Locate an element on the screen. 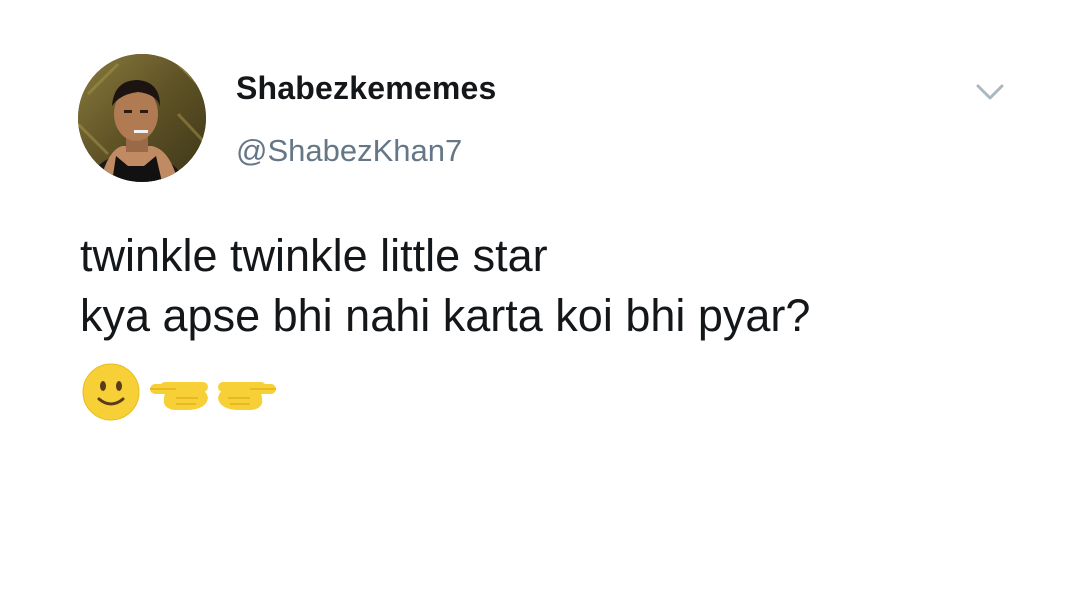 Image resolution: width=1080 pixels, height=608 pixels. avatar is located at coordinates (142, 118).